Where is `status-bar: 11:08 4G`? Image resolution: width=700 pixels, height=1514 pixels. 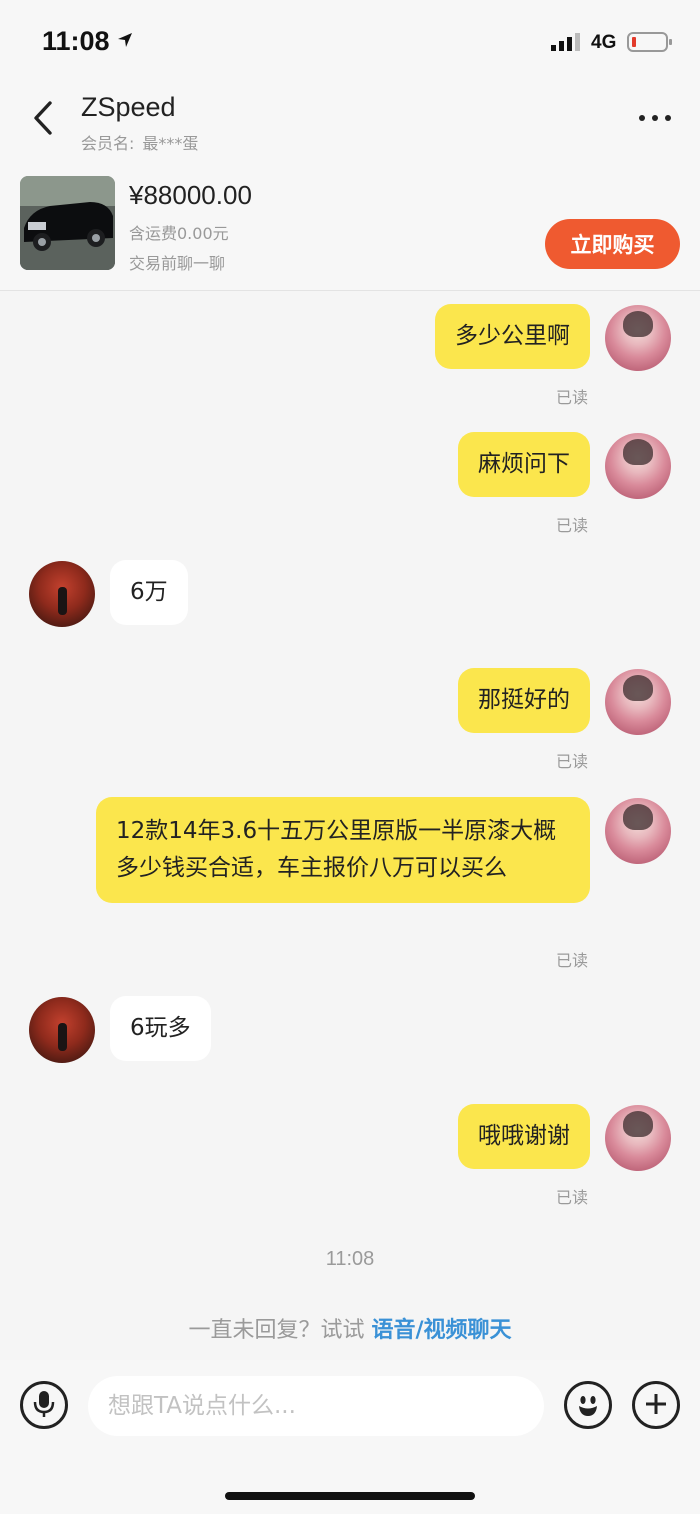 status-bar: 11:08 4G is located at coordinates (350, 40).